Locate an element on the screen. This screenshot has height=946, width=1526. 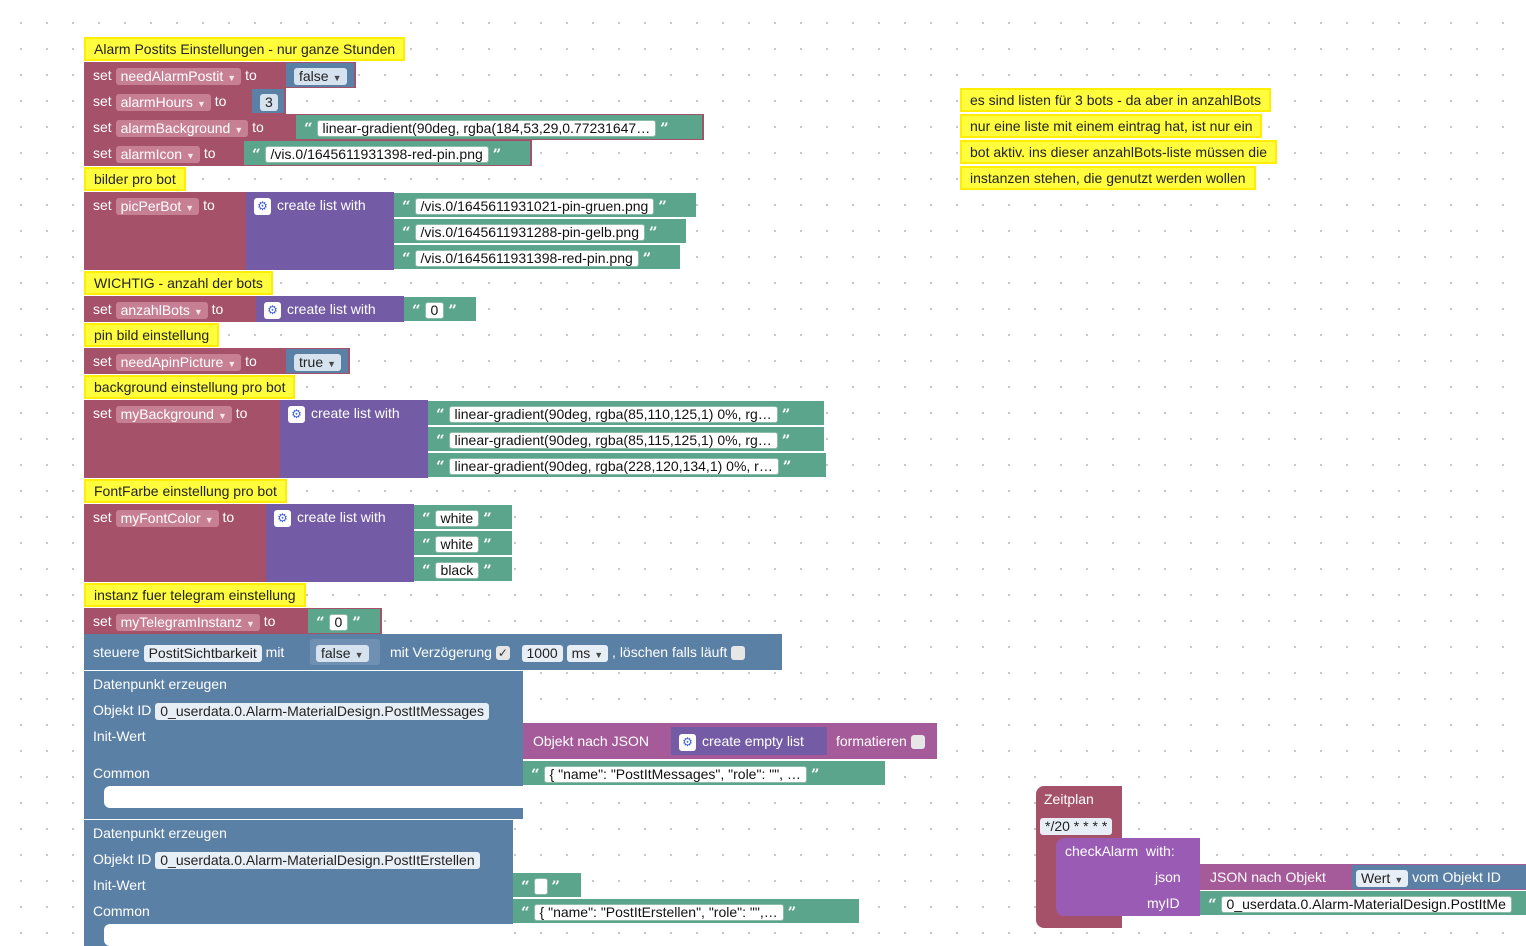
text-block: “ black ” is located at coordinates (463, 569).